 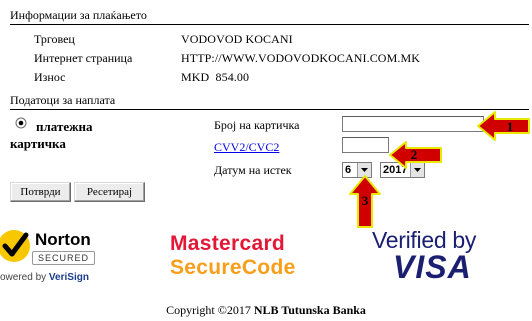 I want to click on annotation-arrow-3: 3, so click(x=365, y=202).